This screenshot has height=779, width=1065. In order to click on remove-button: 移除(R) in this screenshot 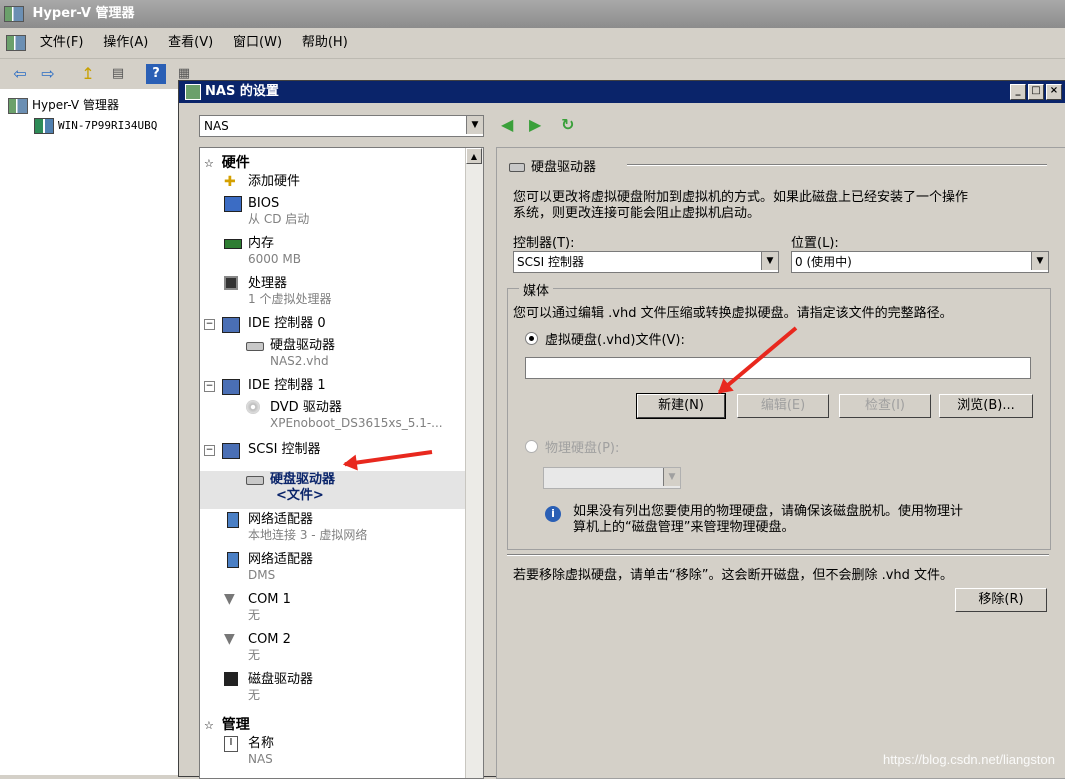, I will do `click(1001, 600)`.